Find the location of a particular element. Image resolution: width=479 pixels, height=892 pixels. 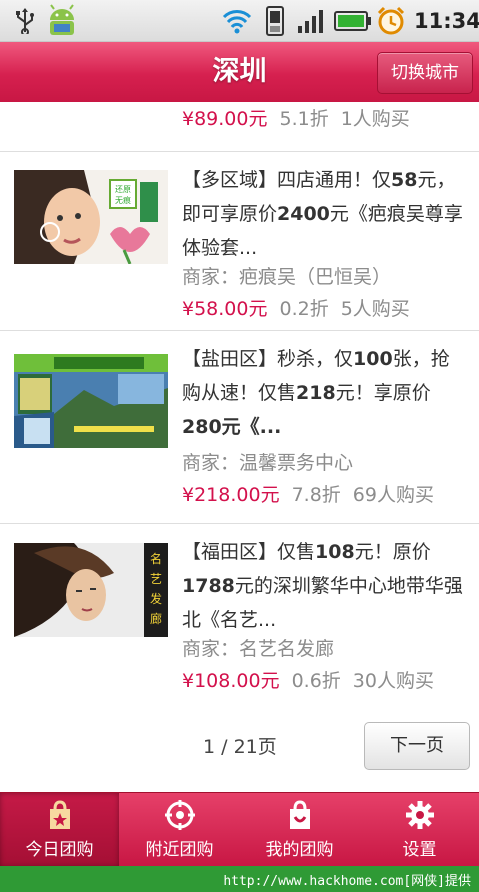

watermark-bar: http://www.hackhome.com[网侠]提供 is located at coordinates (239, 879).